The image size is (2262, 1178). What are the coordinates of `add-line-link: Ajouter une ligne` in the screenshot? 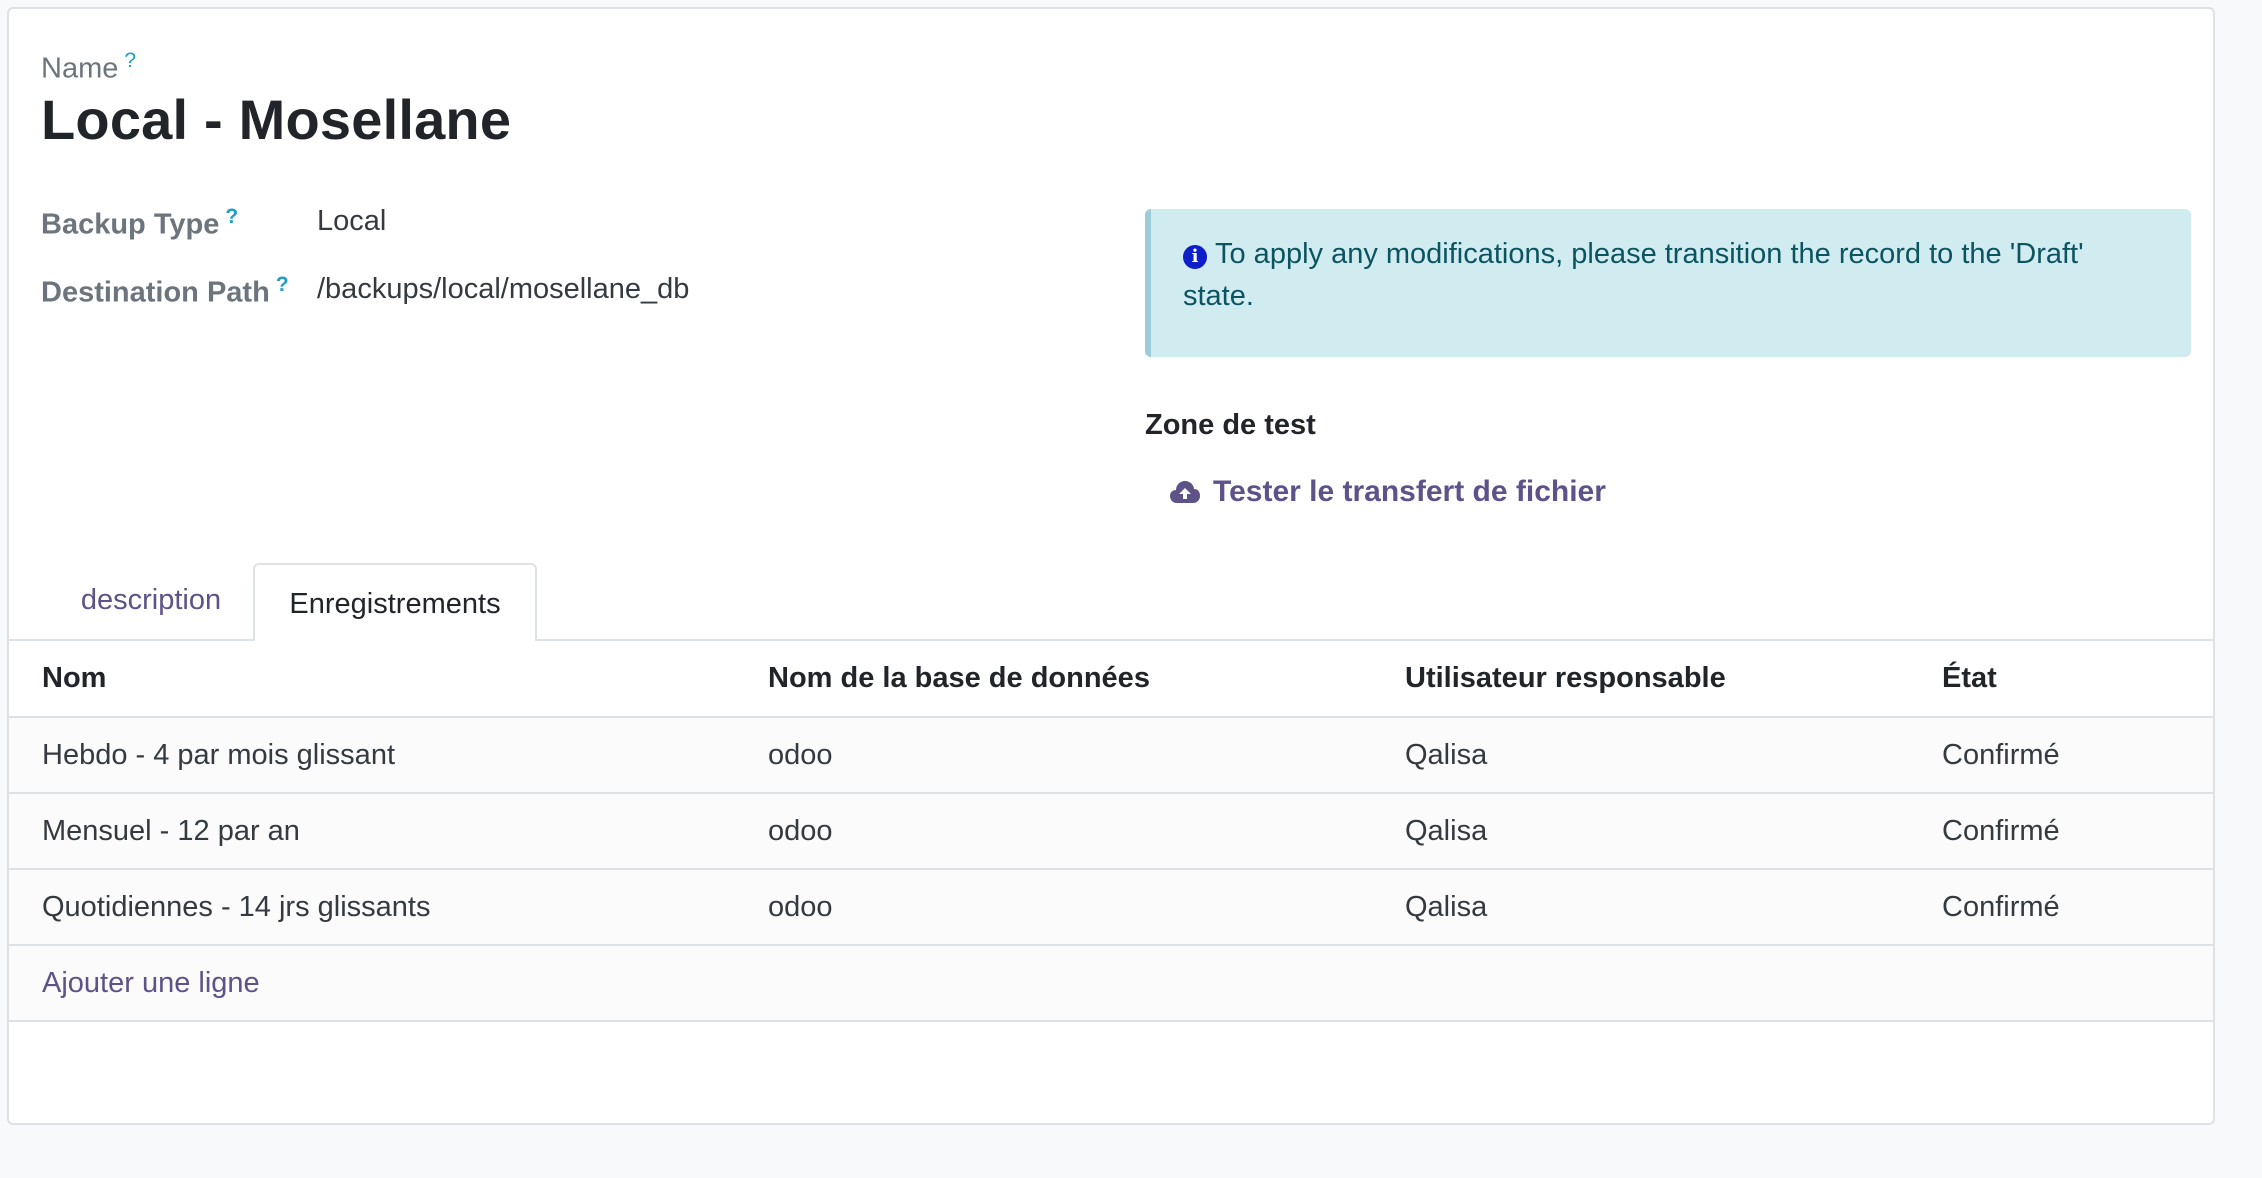 It's located at (1111, 983).